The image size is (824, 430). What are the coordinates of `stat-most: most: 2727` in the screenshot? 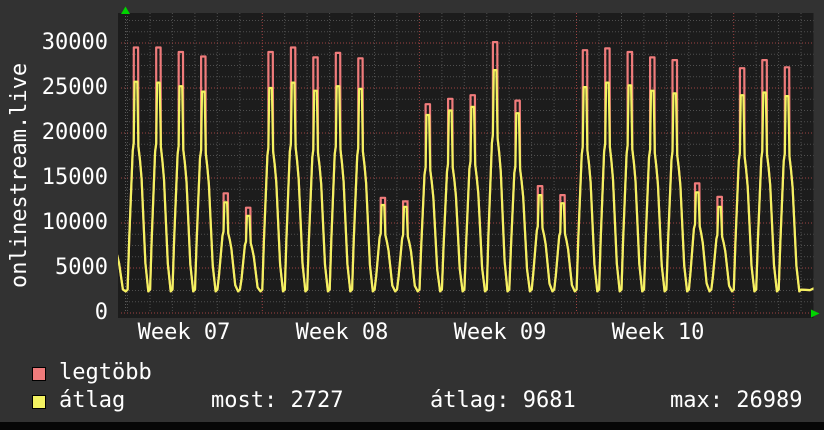 It's located at (277, 400).